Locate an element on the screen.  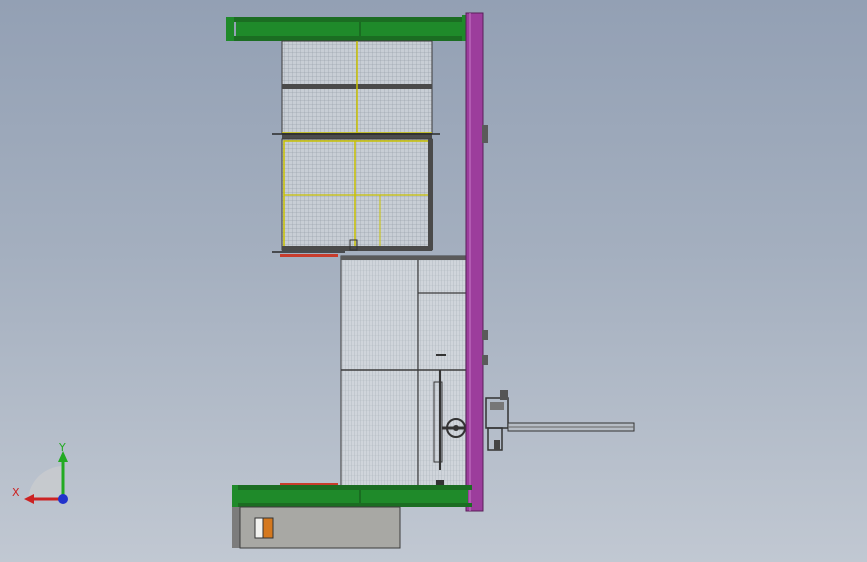
lower-mesh-block is located at coordinates (403, 371).